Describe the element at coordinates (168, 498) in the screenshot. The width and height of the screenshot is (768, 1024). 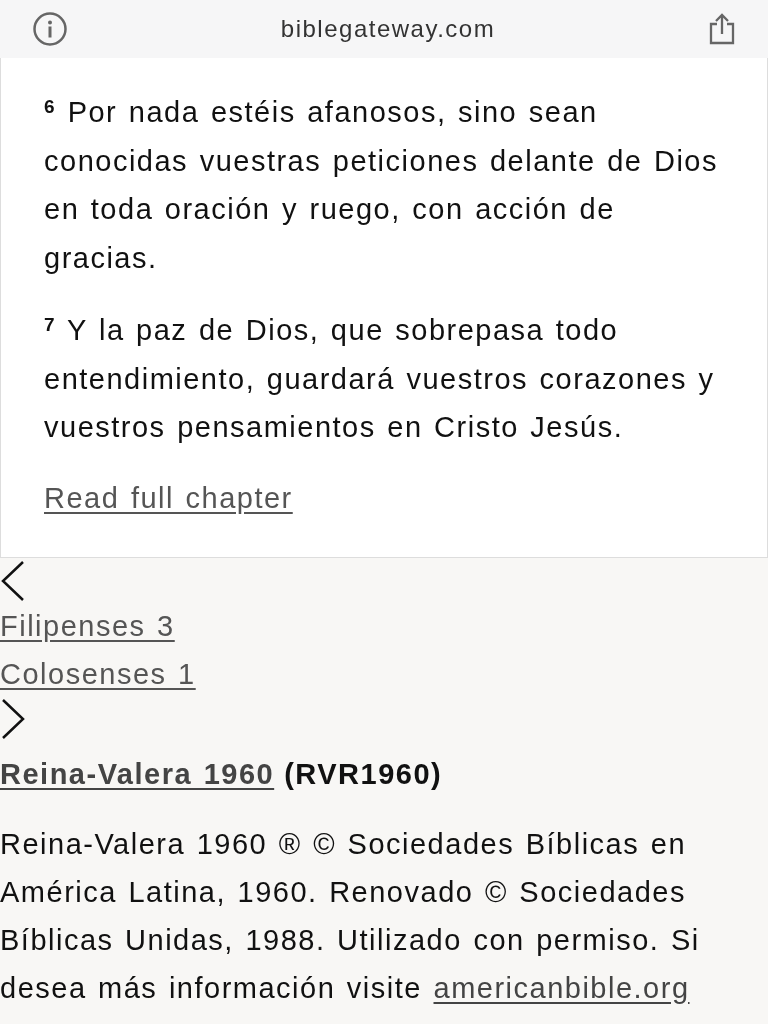
I see `read-full-chapter-link: Read full chapter` at that location.